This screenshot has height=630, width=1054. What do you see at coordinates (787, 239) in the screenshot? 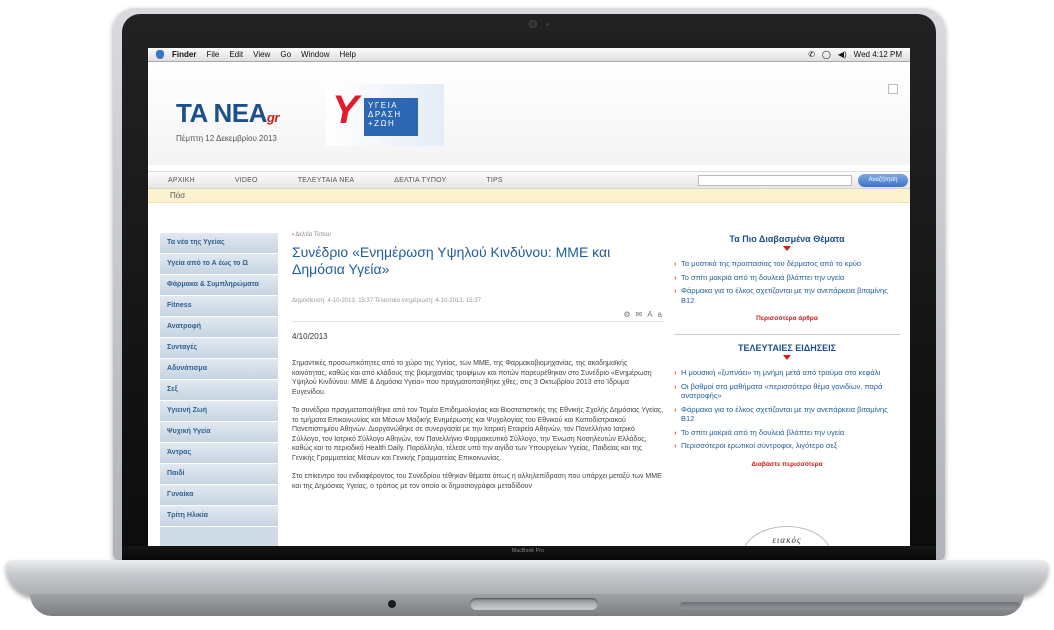
I see `popular-heading: Τα Πιο Διαβασμένα Θέματα` at bounding box center [787, 239].